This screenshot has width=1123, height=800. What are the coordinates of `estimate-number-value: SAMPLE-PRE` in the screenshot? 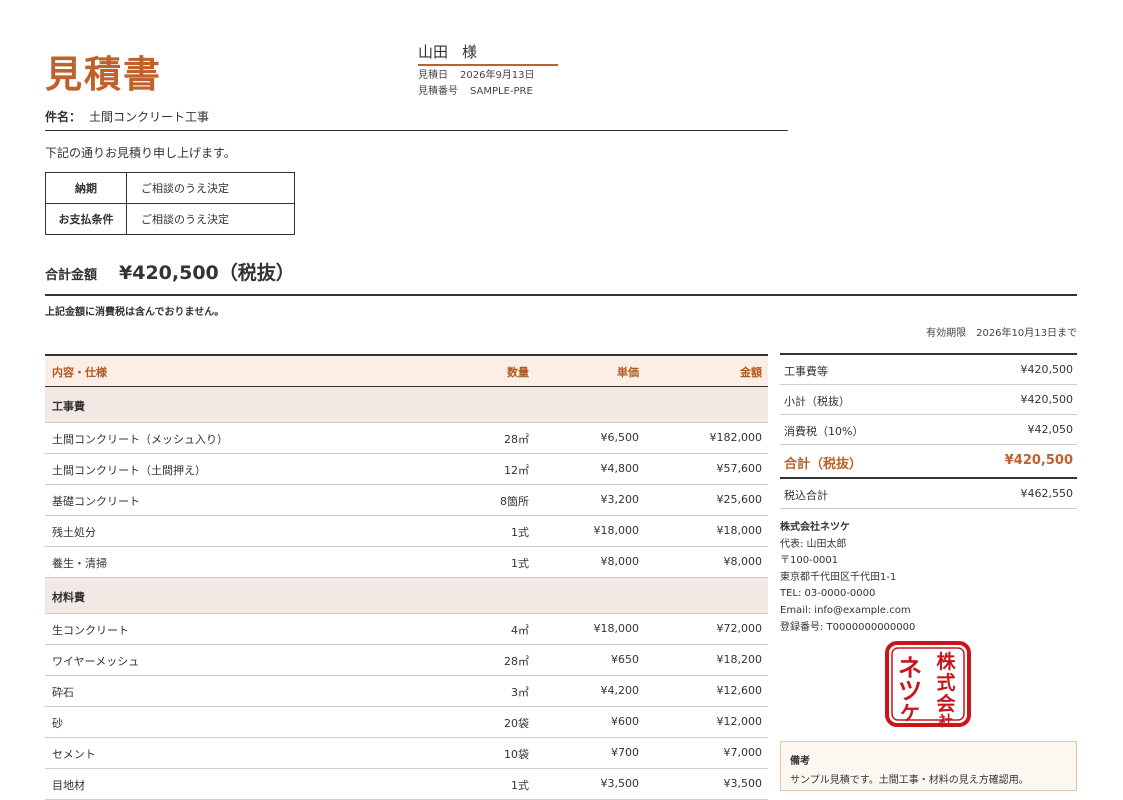 It's located at (501, 91).